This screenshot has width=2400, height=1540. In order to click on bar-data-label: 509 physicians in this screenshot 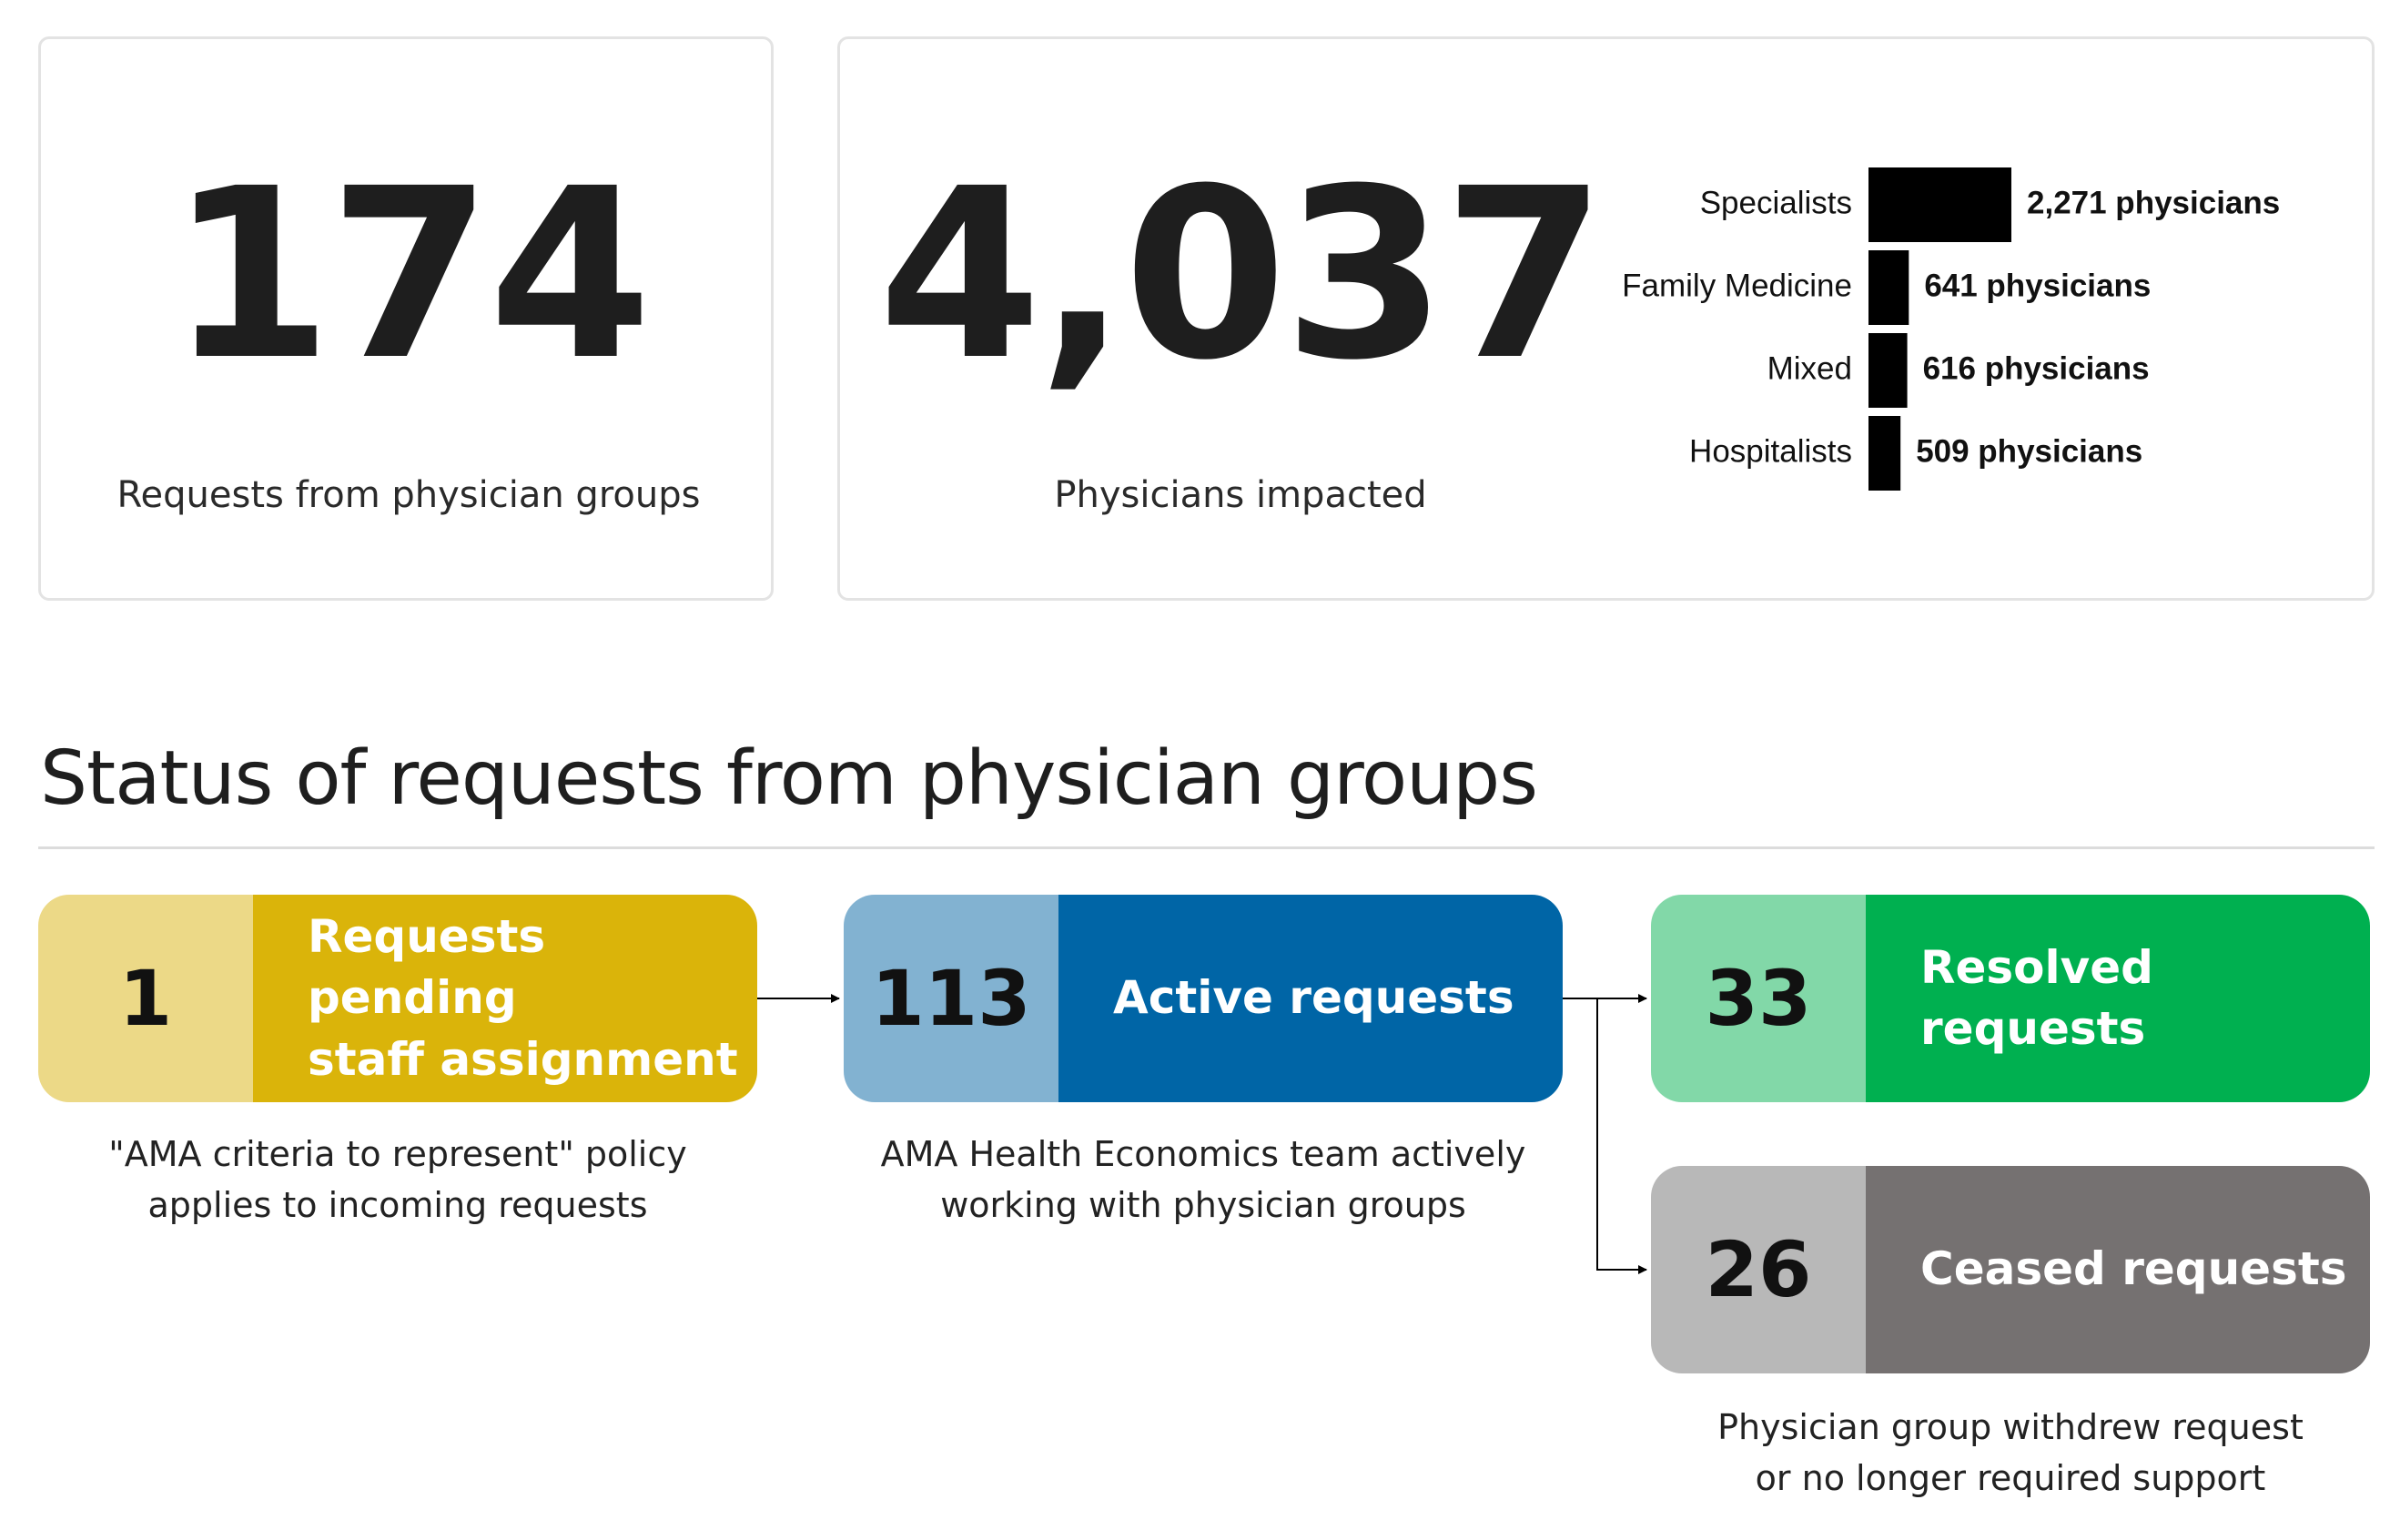, I will do `click(2029, 451)`.